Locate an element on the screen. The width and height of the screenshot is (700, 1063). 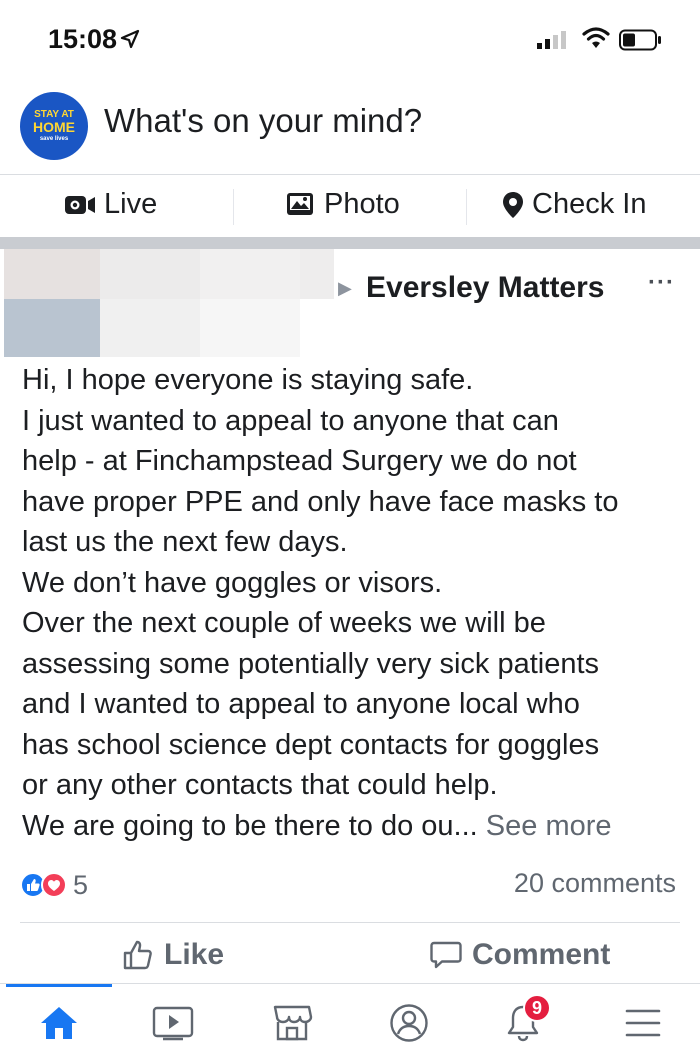
post-actions: Like Comment is located at coordinates (350, 957).